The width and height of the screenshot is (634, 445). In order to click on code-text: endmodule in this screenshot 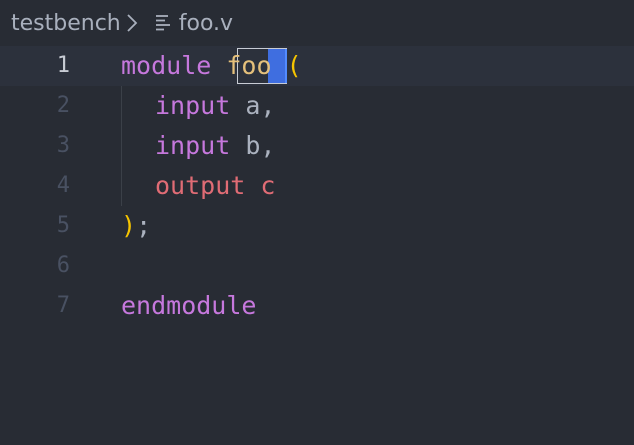, I will do `click(188, 306)`.